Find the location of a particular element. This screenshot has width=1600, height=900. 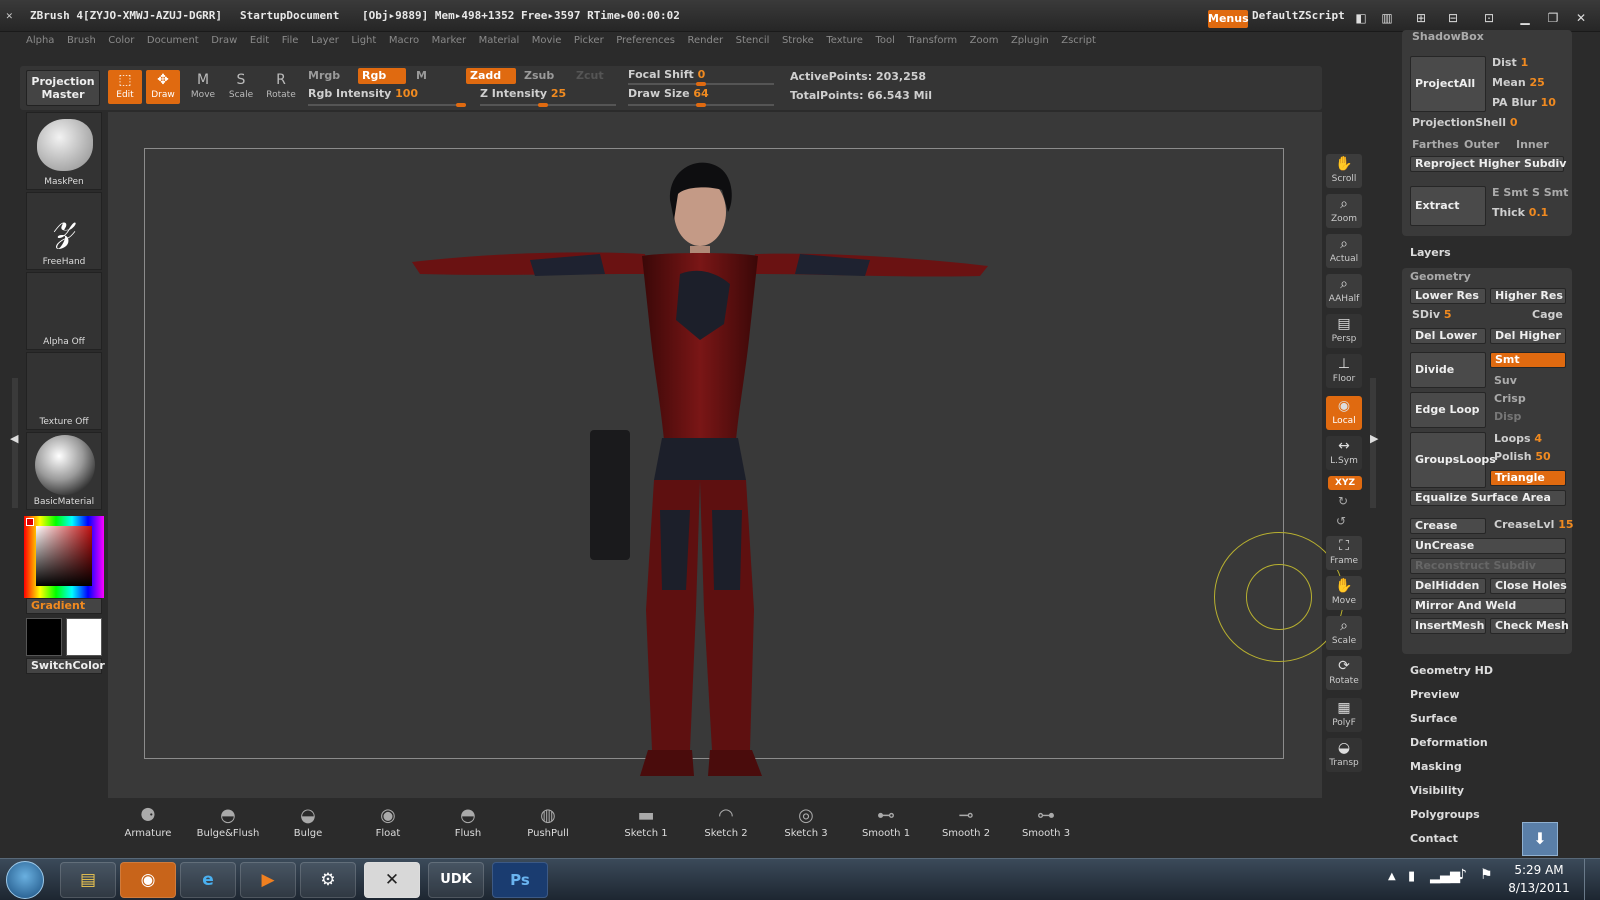

menu-draw: Draw is located at coordinates (224, 41).